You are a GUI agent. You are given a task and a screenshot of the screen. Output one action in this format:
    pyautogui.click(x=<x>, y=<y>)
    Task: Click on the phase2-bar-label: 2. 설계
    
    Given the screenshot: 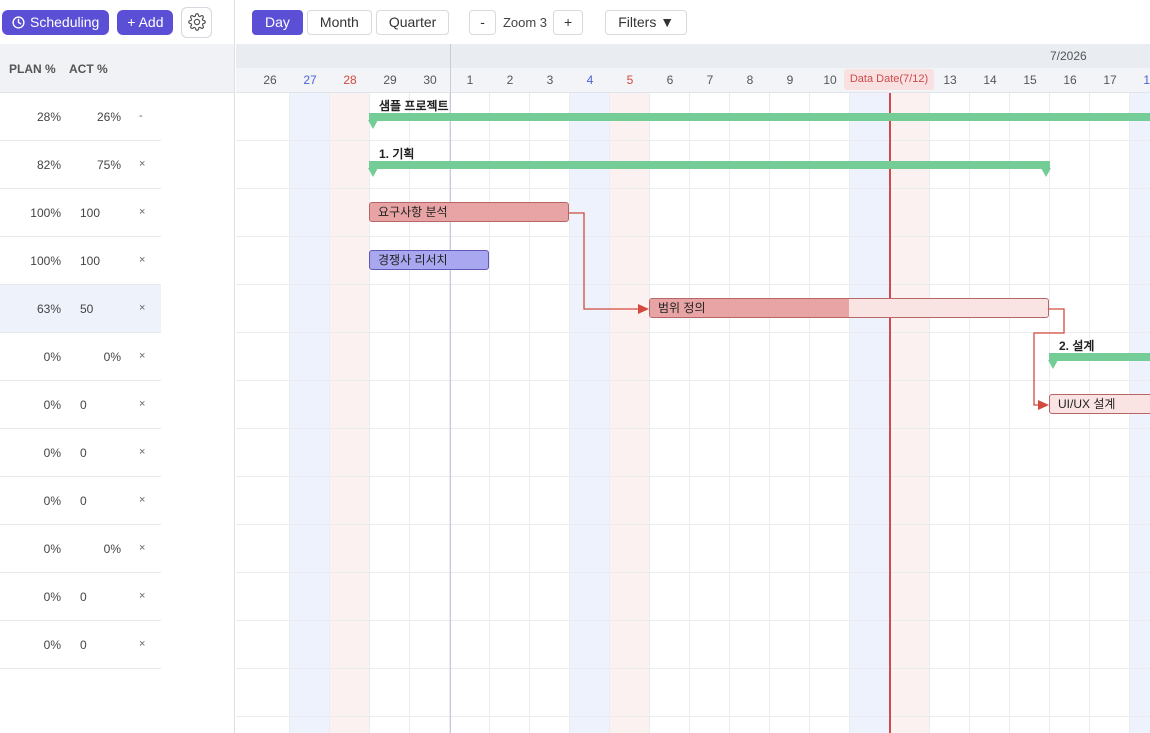 What is the action you would take?
    pyautogui.click(x=1077, y=346)
    